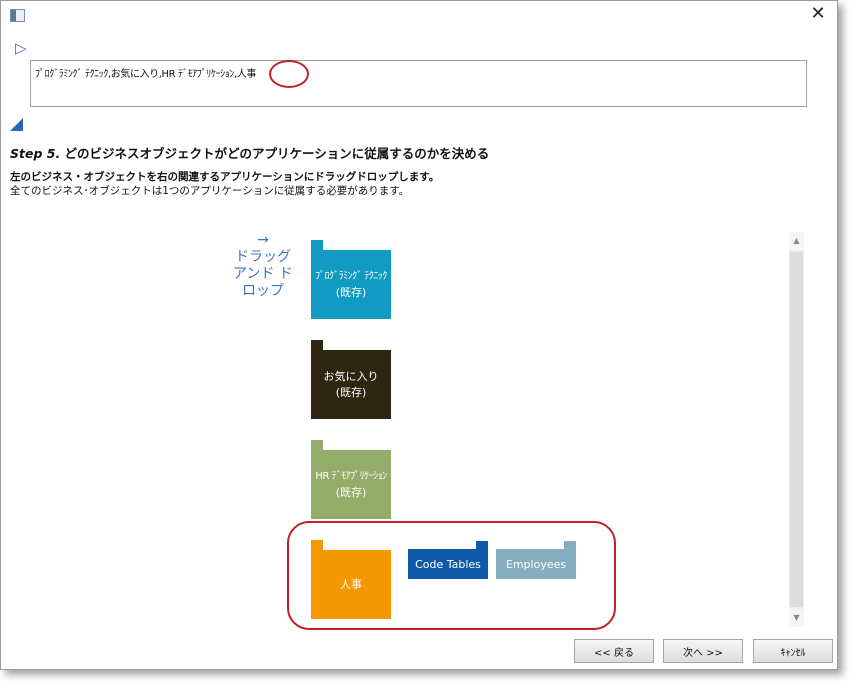  Describe the element at coordinates (35, 153) in the screenshot. I see `step-number: Step 5.` at that location.